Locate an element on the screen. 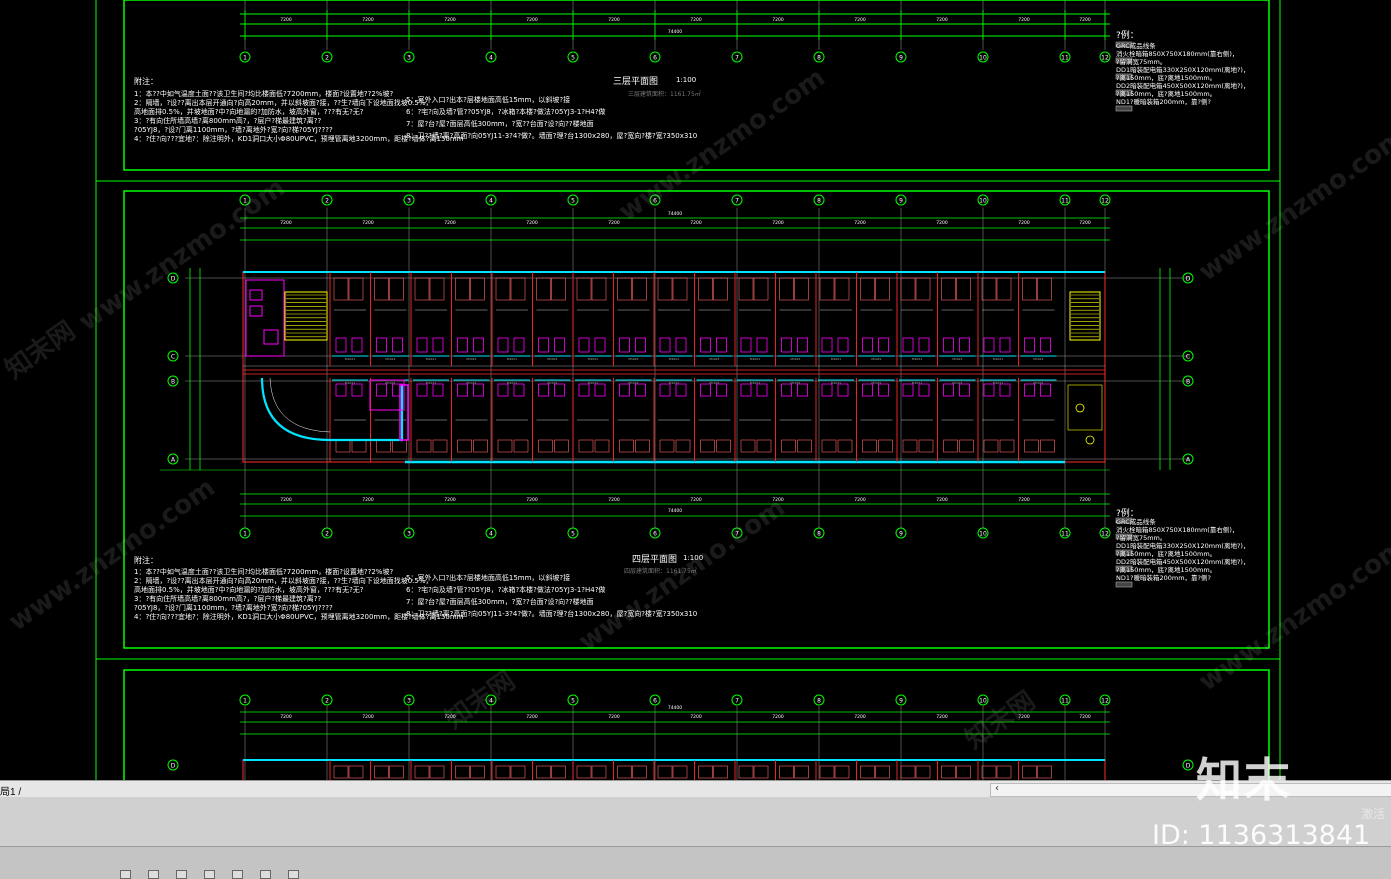  grid-label: 6 is located at coordinates (655, 701).